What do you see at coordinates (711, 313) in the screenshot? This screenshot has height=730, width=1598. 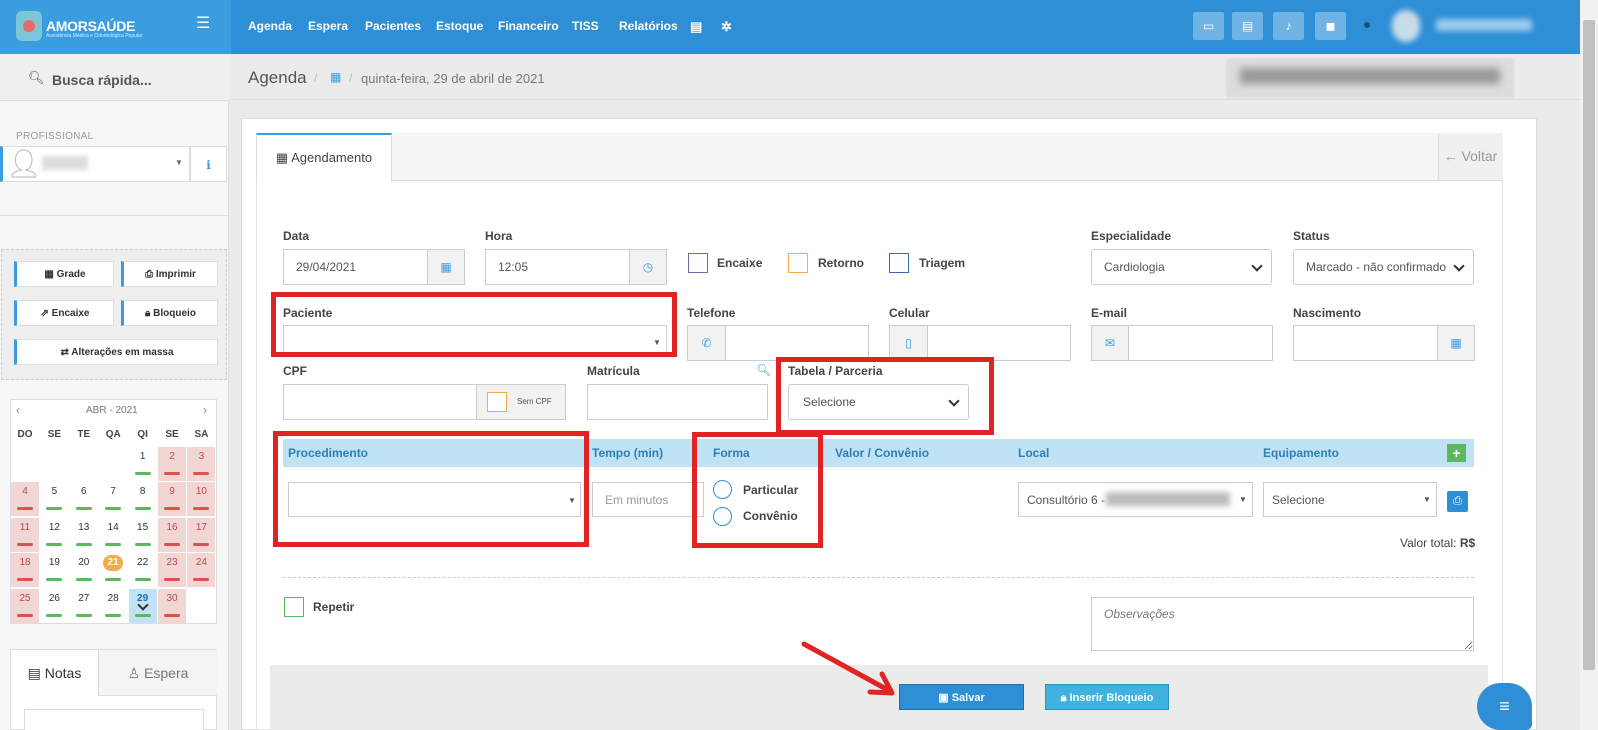 I see `telefone-label: Telefone` at bounding box center [711, 313].